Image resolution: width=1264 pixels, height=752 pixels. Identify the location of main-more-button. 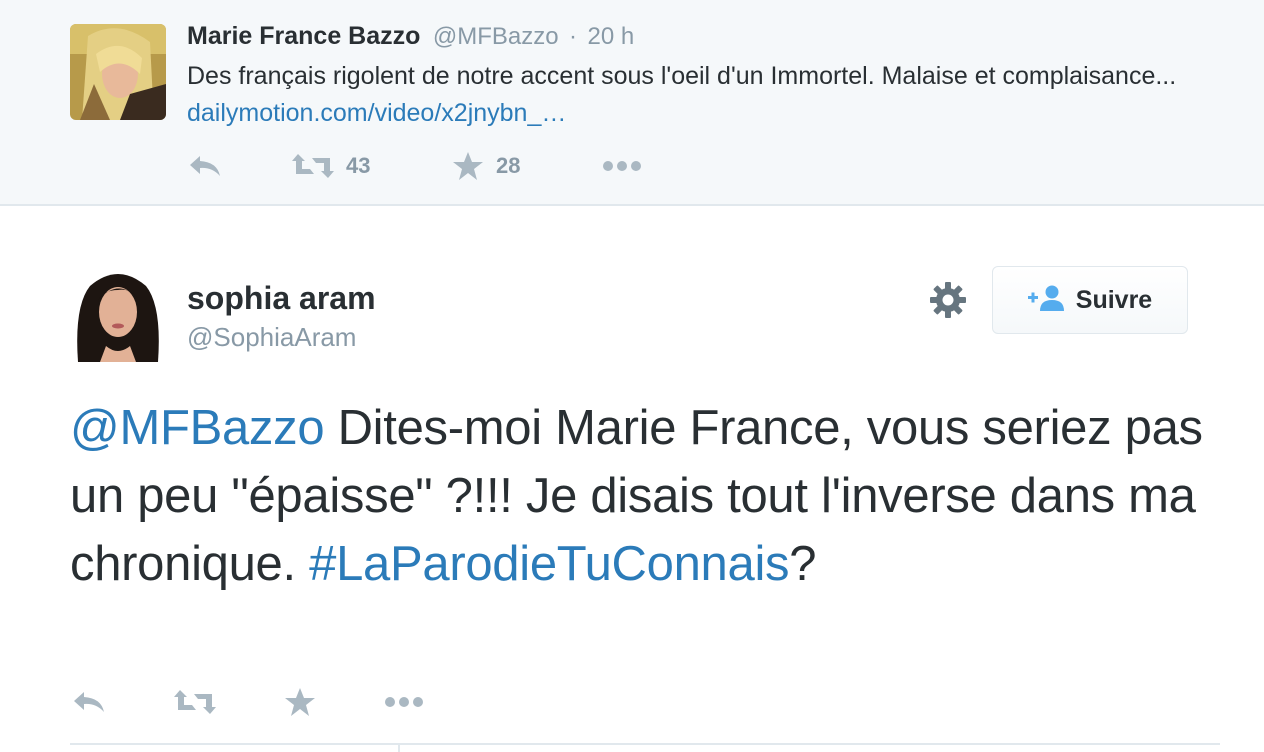
(404, 702).